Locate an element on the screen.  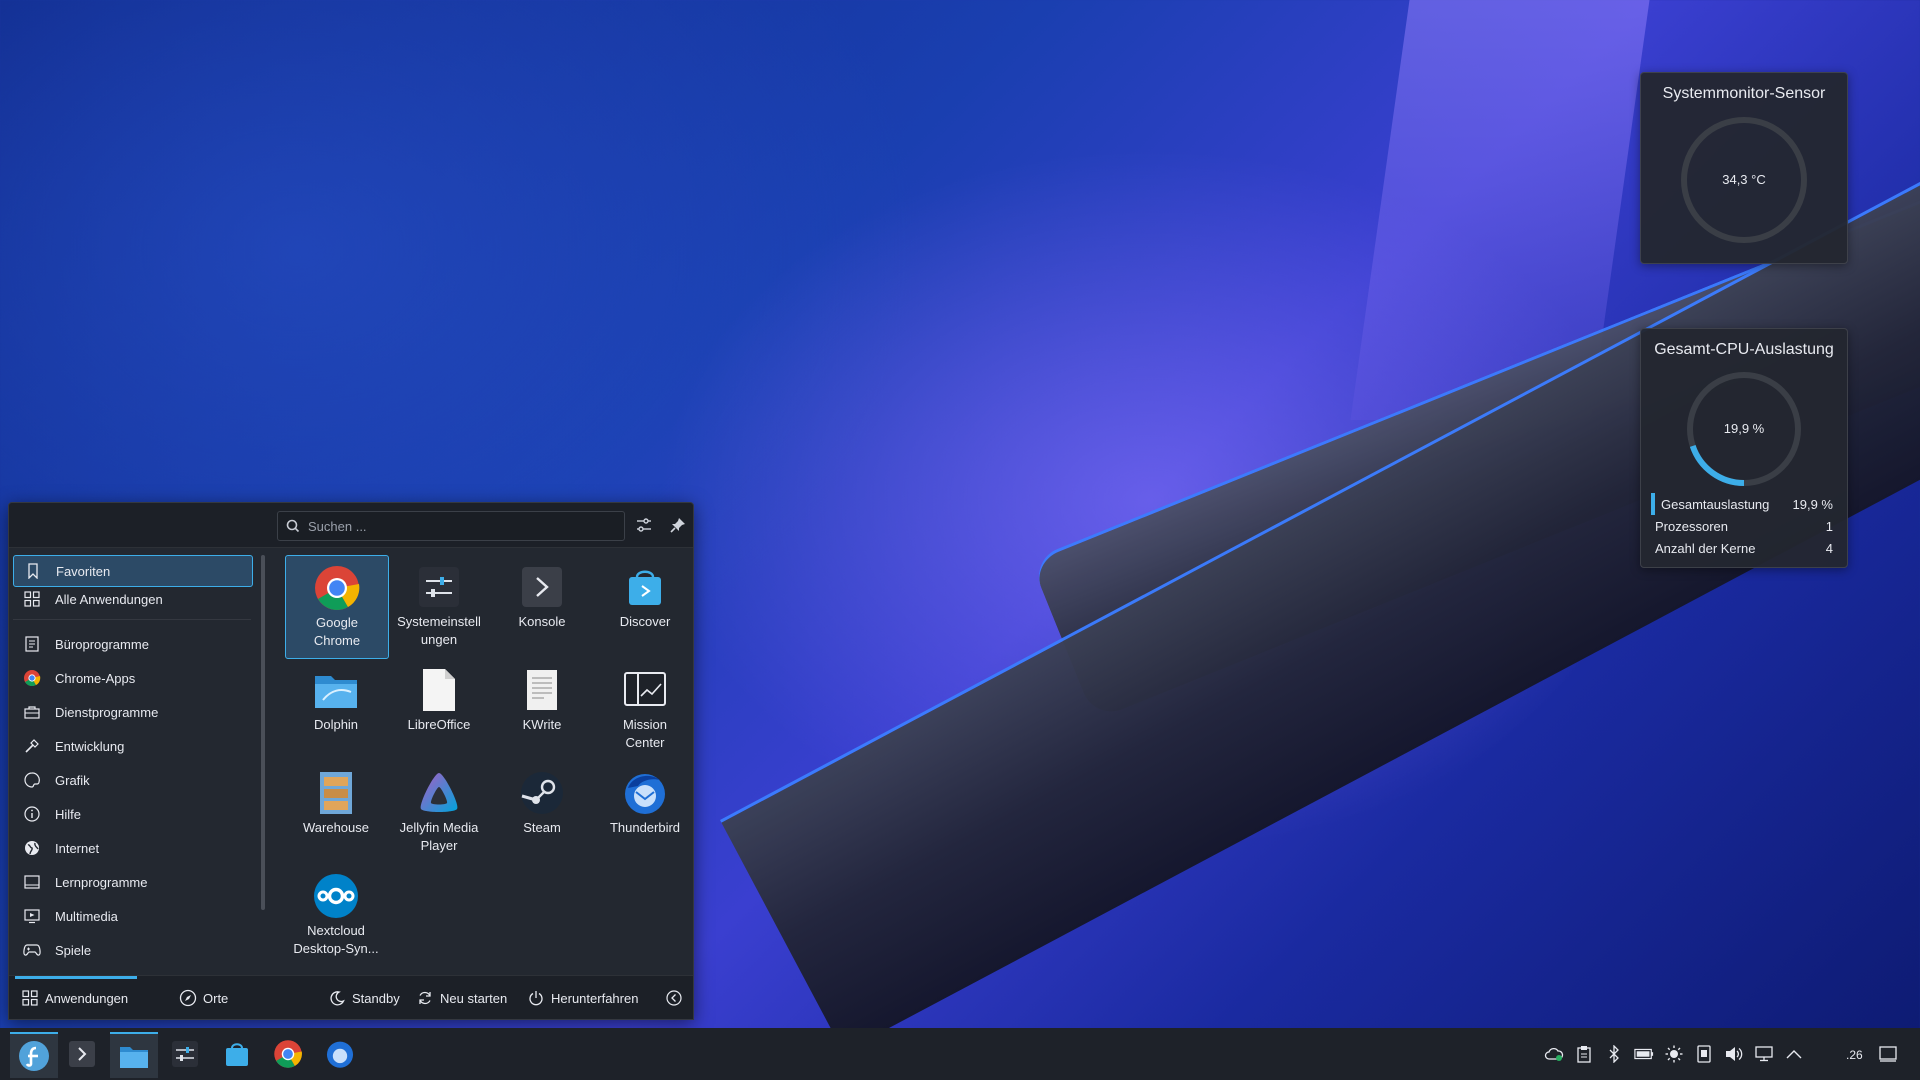
monitor-play-icon is located at coordinates (32, 916).